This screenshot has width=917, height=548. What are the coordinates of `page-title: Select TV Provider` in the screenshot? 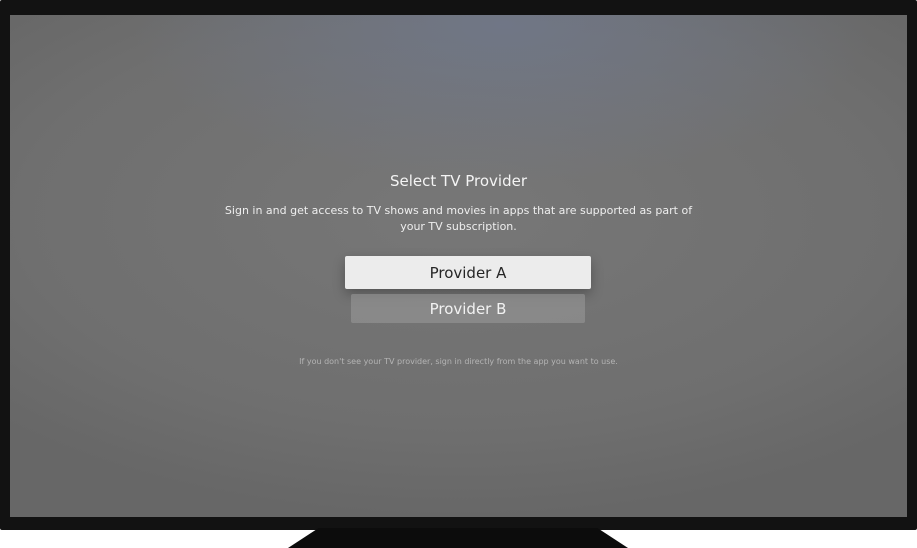 It's located at (458, 181).